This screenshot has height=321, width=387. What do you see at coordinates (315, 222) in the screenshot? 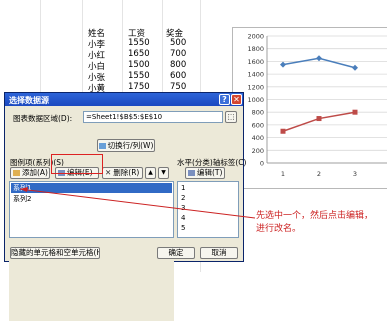
I see `annotation-text: 先选中一个，然后点击编辑，进行改名。` at bounding box center [315, 222].